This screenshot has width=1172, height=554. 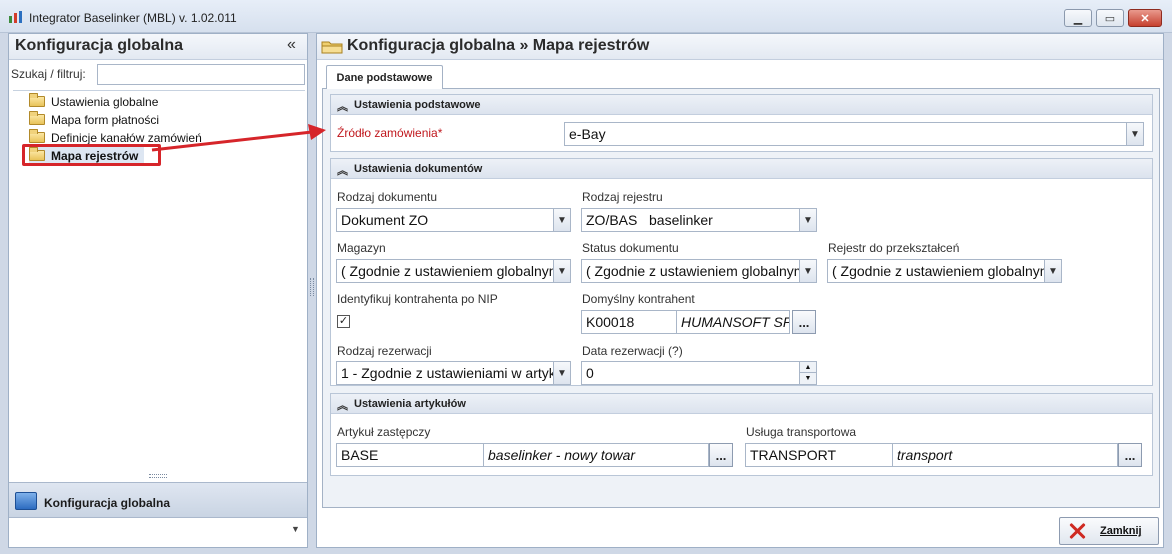 What do you see at coordinates (343, 321) in the screenshot?
I see `nip-checkbox: ✓` at bounding box center [343, 321].